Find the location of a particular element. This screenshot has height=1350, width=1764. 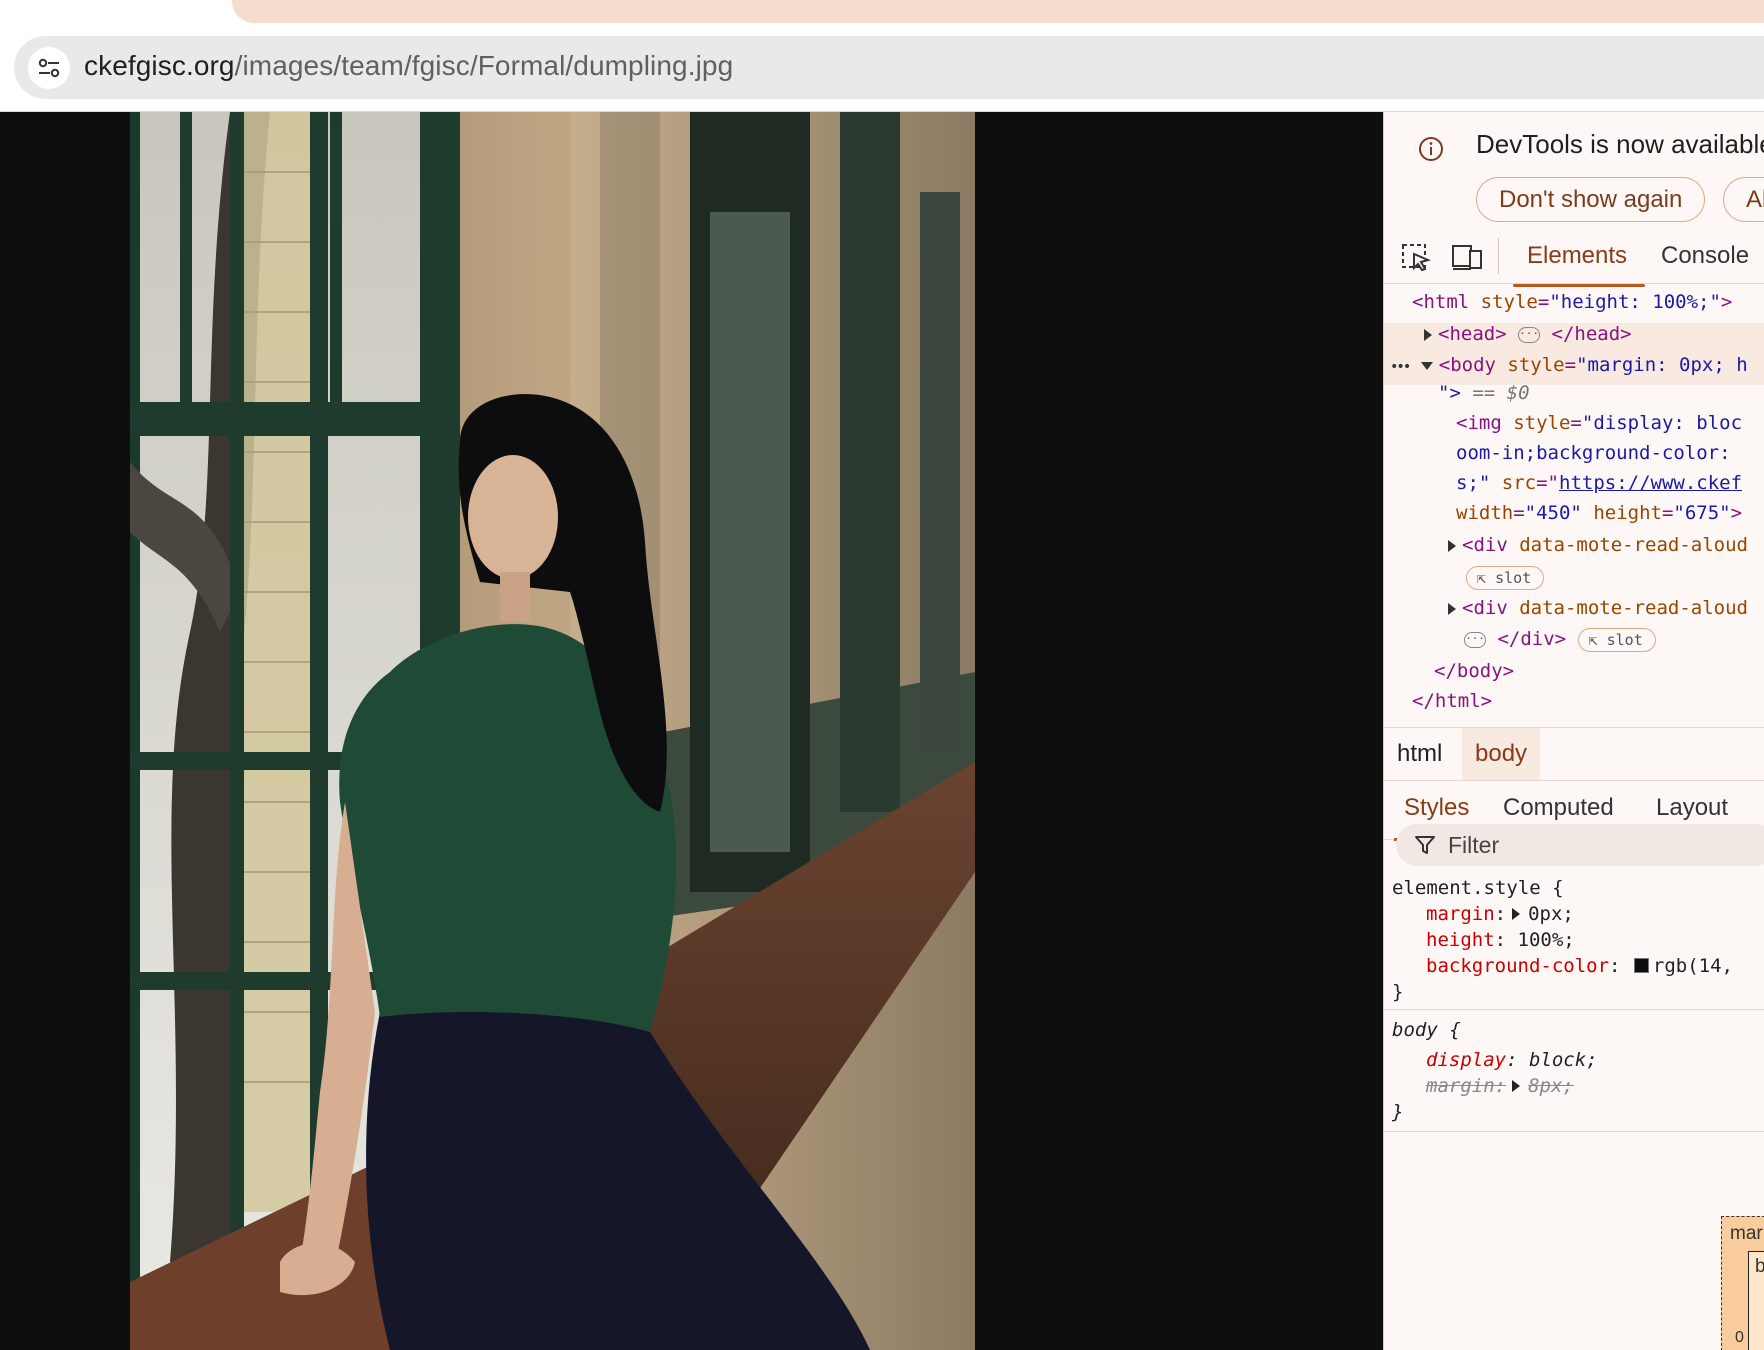

dom-node-head: <head> ··· </head> is located at coordinates (1528, 334).